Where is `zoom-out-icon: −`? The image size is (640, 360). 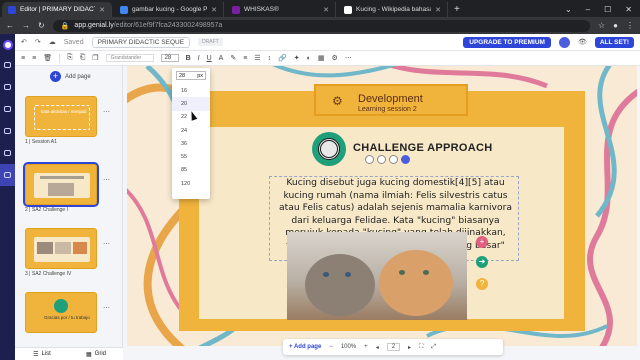 zoom-out-icon: − is located at coordinates (331, 347).